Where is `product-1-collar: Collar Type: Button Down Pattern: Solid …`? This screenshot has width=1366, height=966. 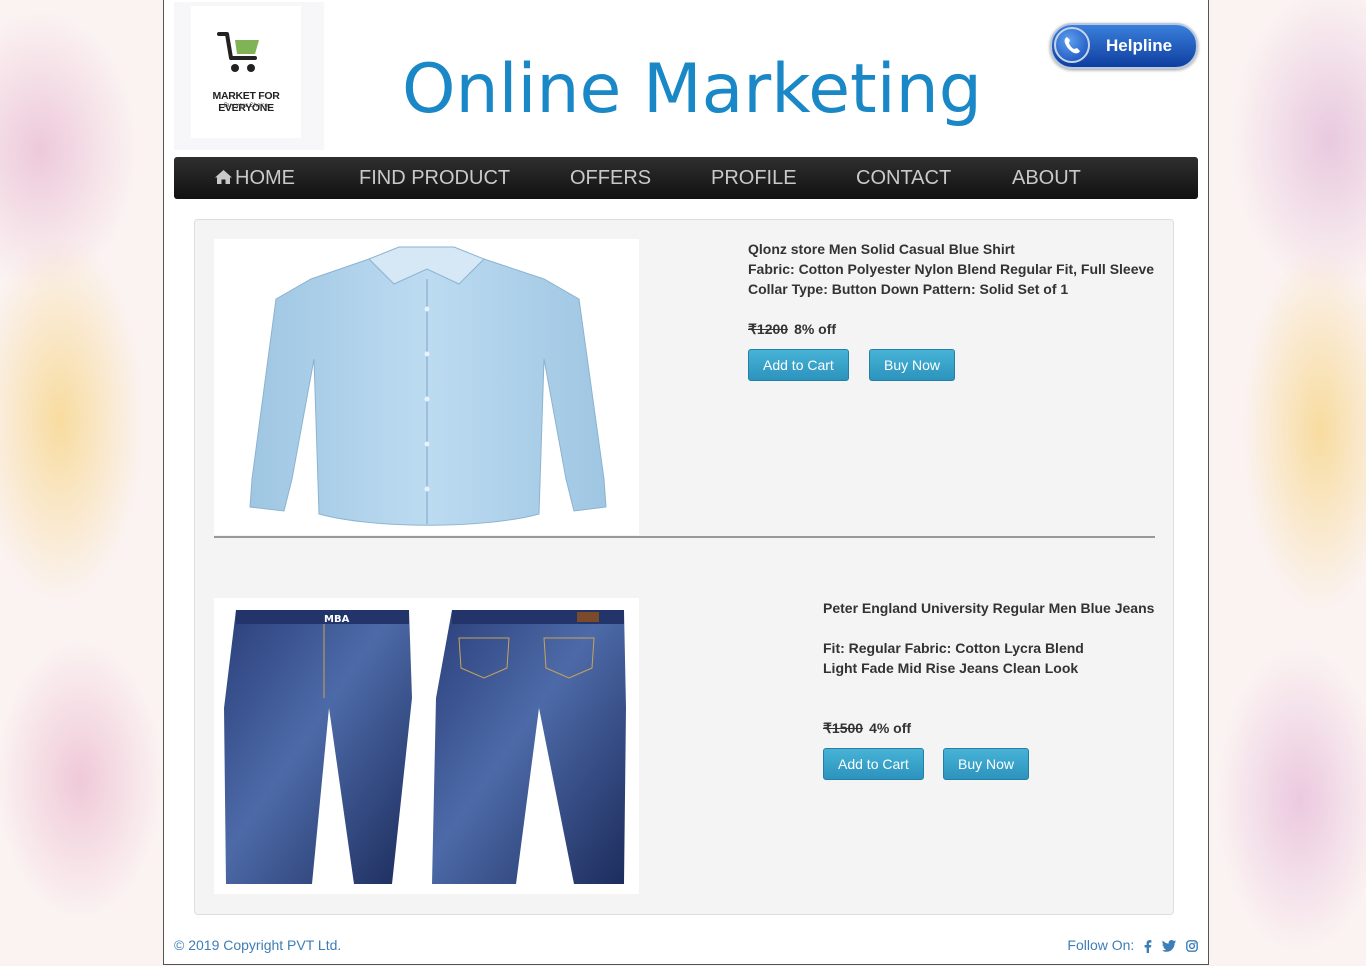
product-1-collar: Collar Type: Button Down Pattern: Solid … is located at coordinates (908, 289).